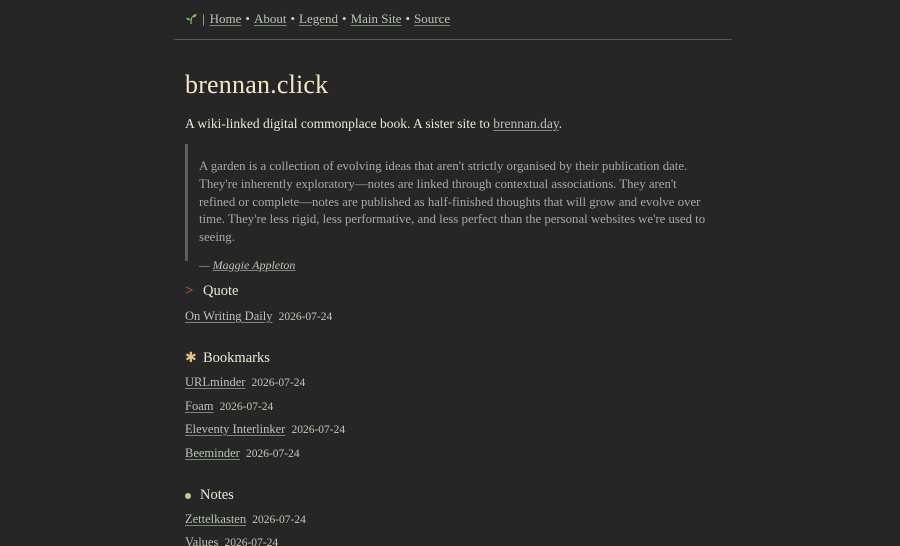  Describe the element at coordinates (191, 18) in the screenshot. I see `sprout-icon` at that location.